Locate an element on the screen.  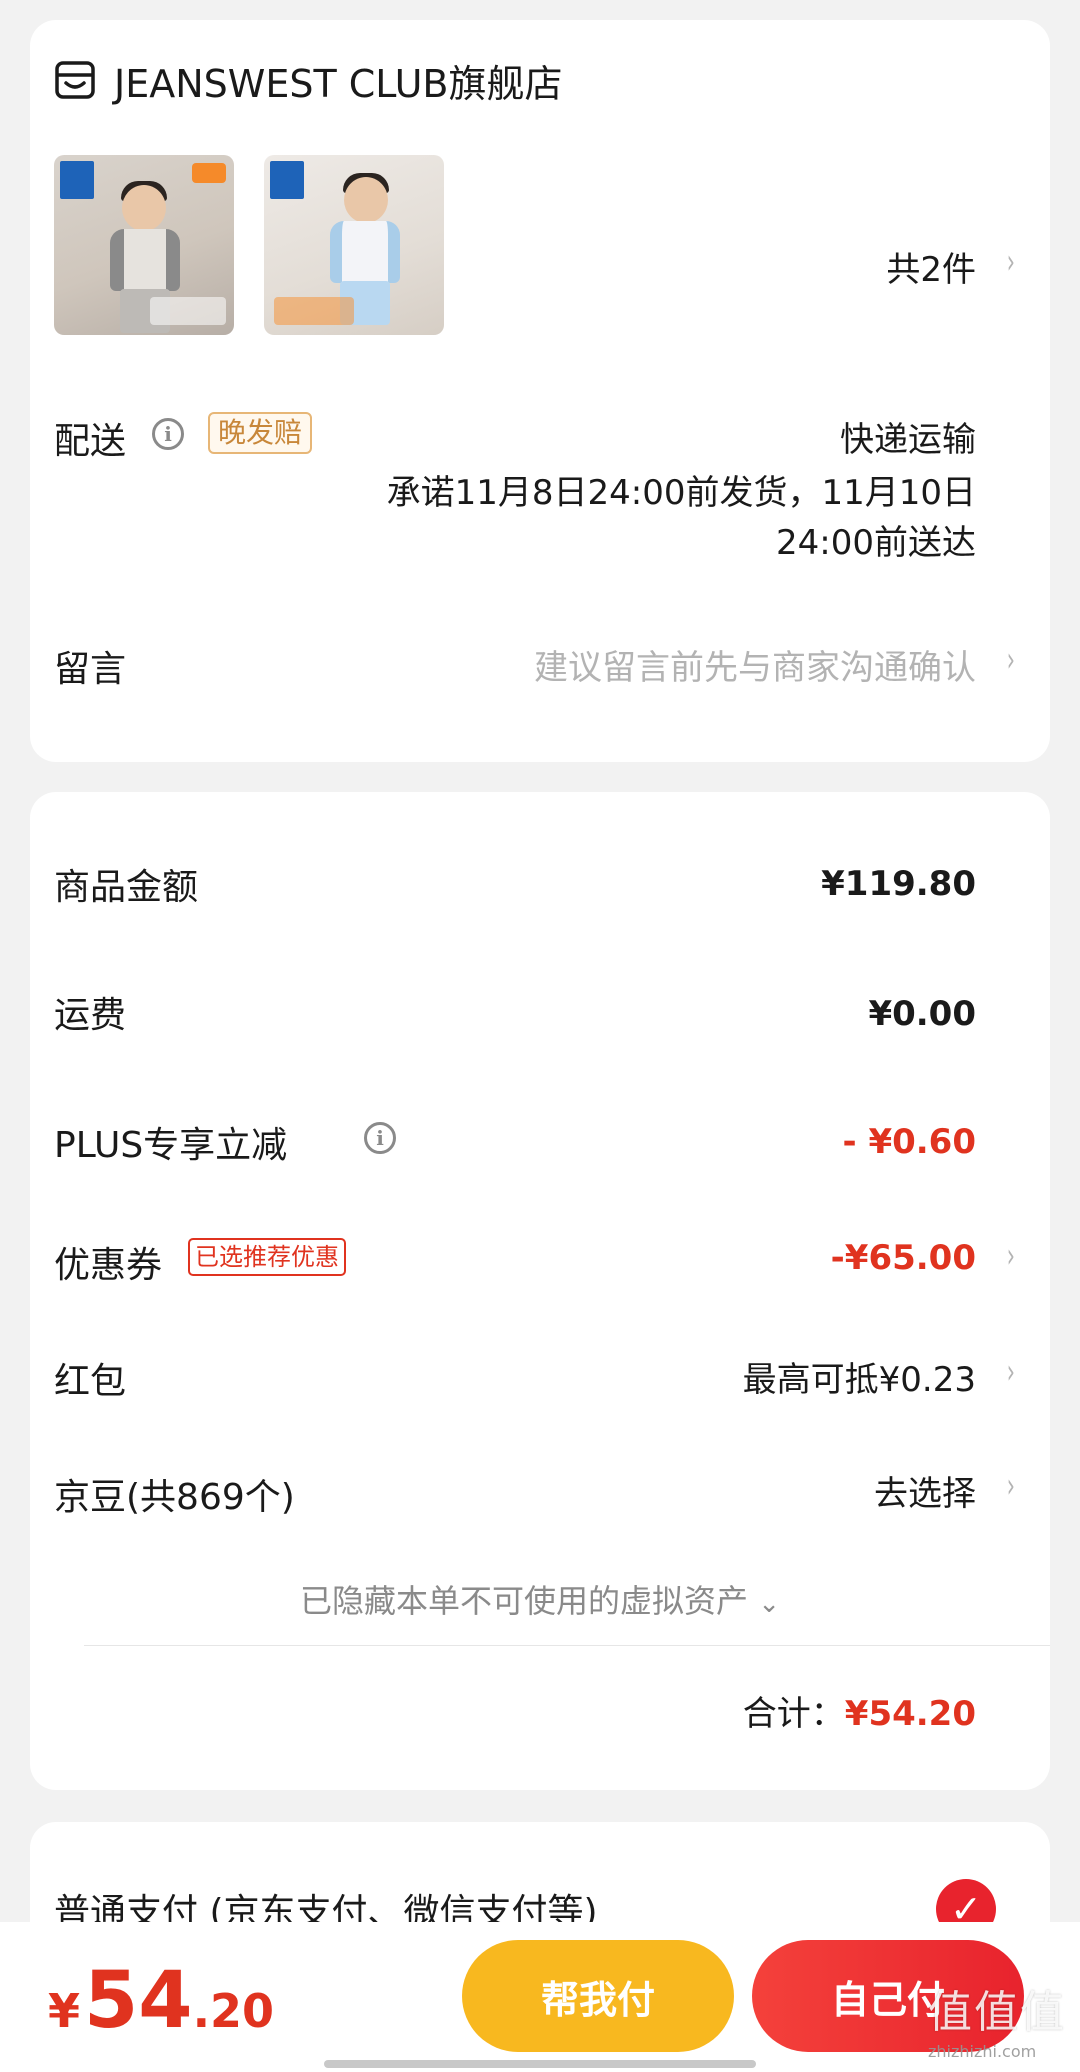
store-header: JEANSWEST CLUB旗舰店 is located at coordinates (308, 80).